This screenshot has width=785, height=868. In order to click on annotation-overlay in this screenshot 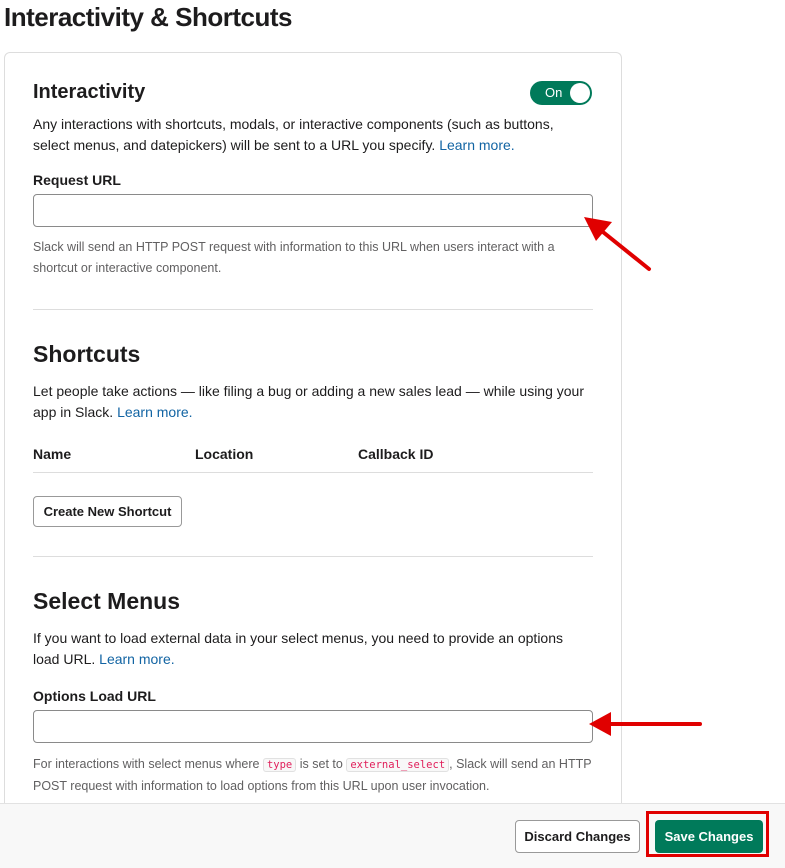, I will do `click(643, 476)`.